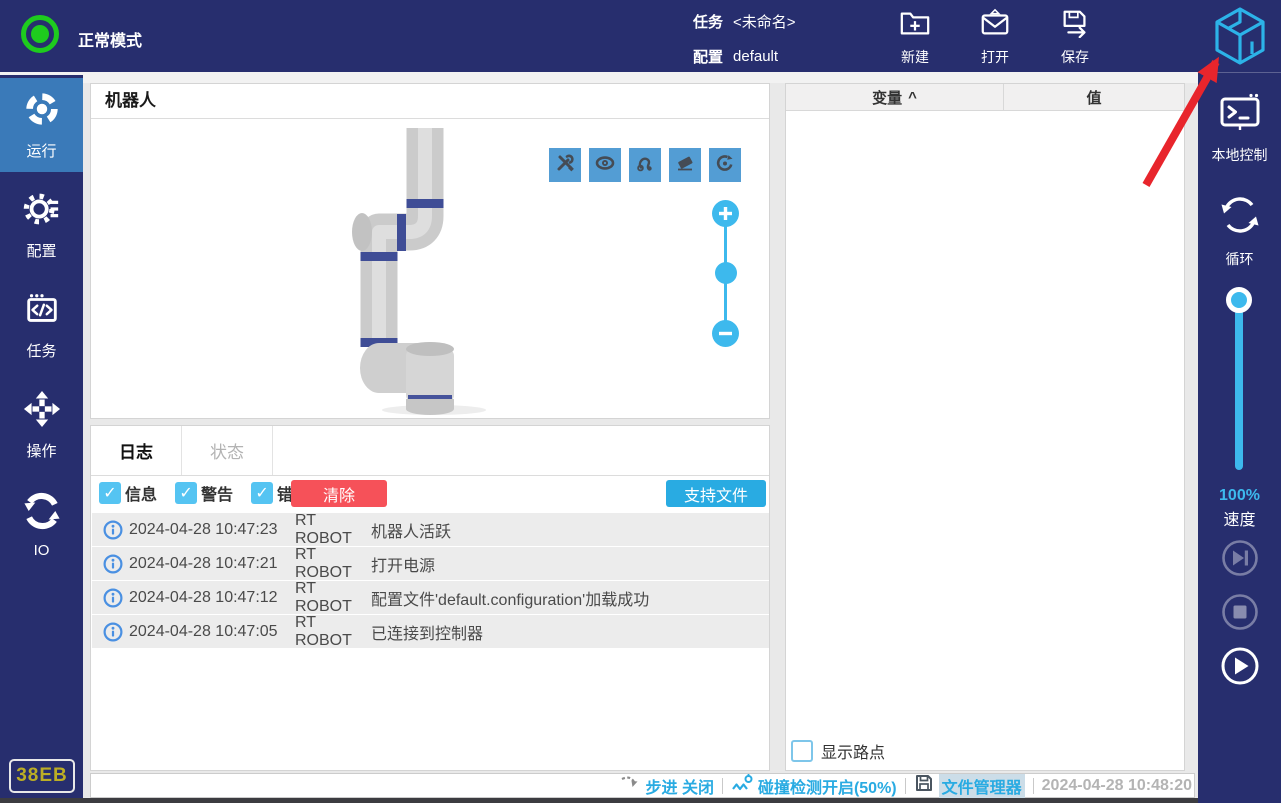  What do you see at coordinates (756, 56) in the screenshot?
I see `config-value: default` at bounding box center [756, 56].